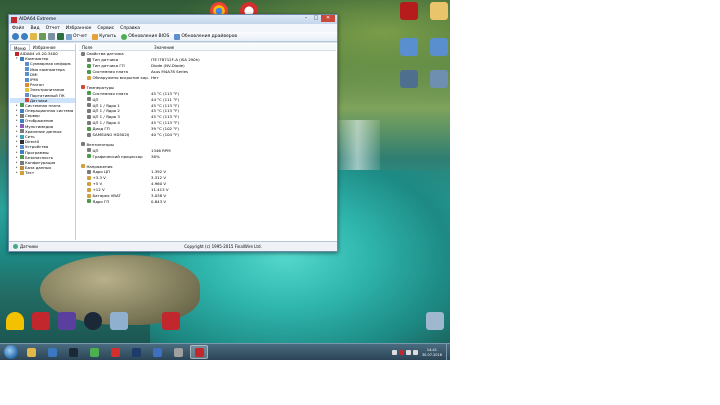 This screenshot has width=720, height=405. I want to click on taskbar-chrome-button, so click(94, 352).